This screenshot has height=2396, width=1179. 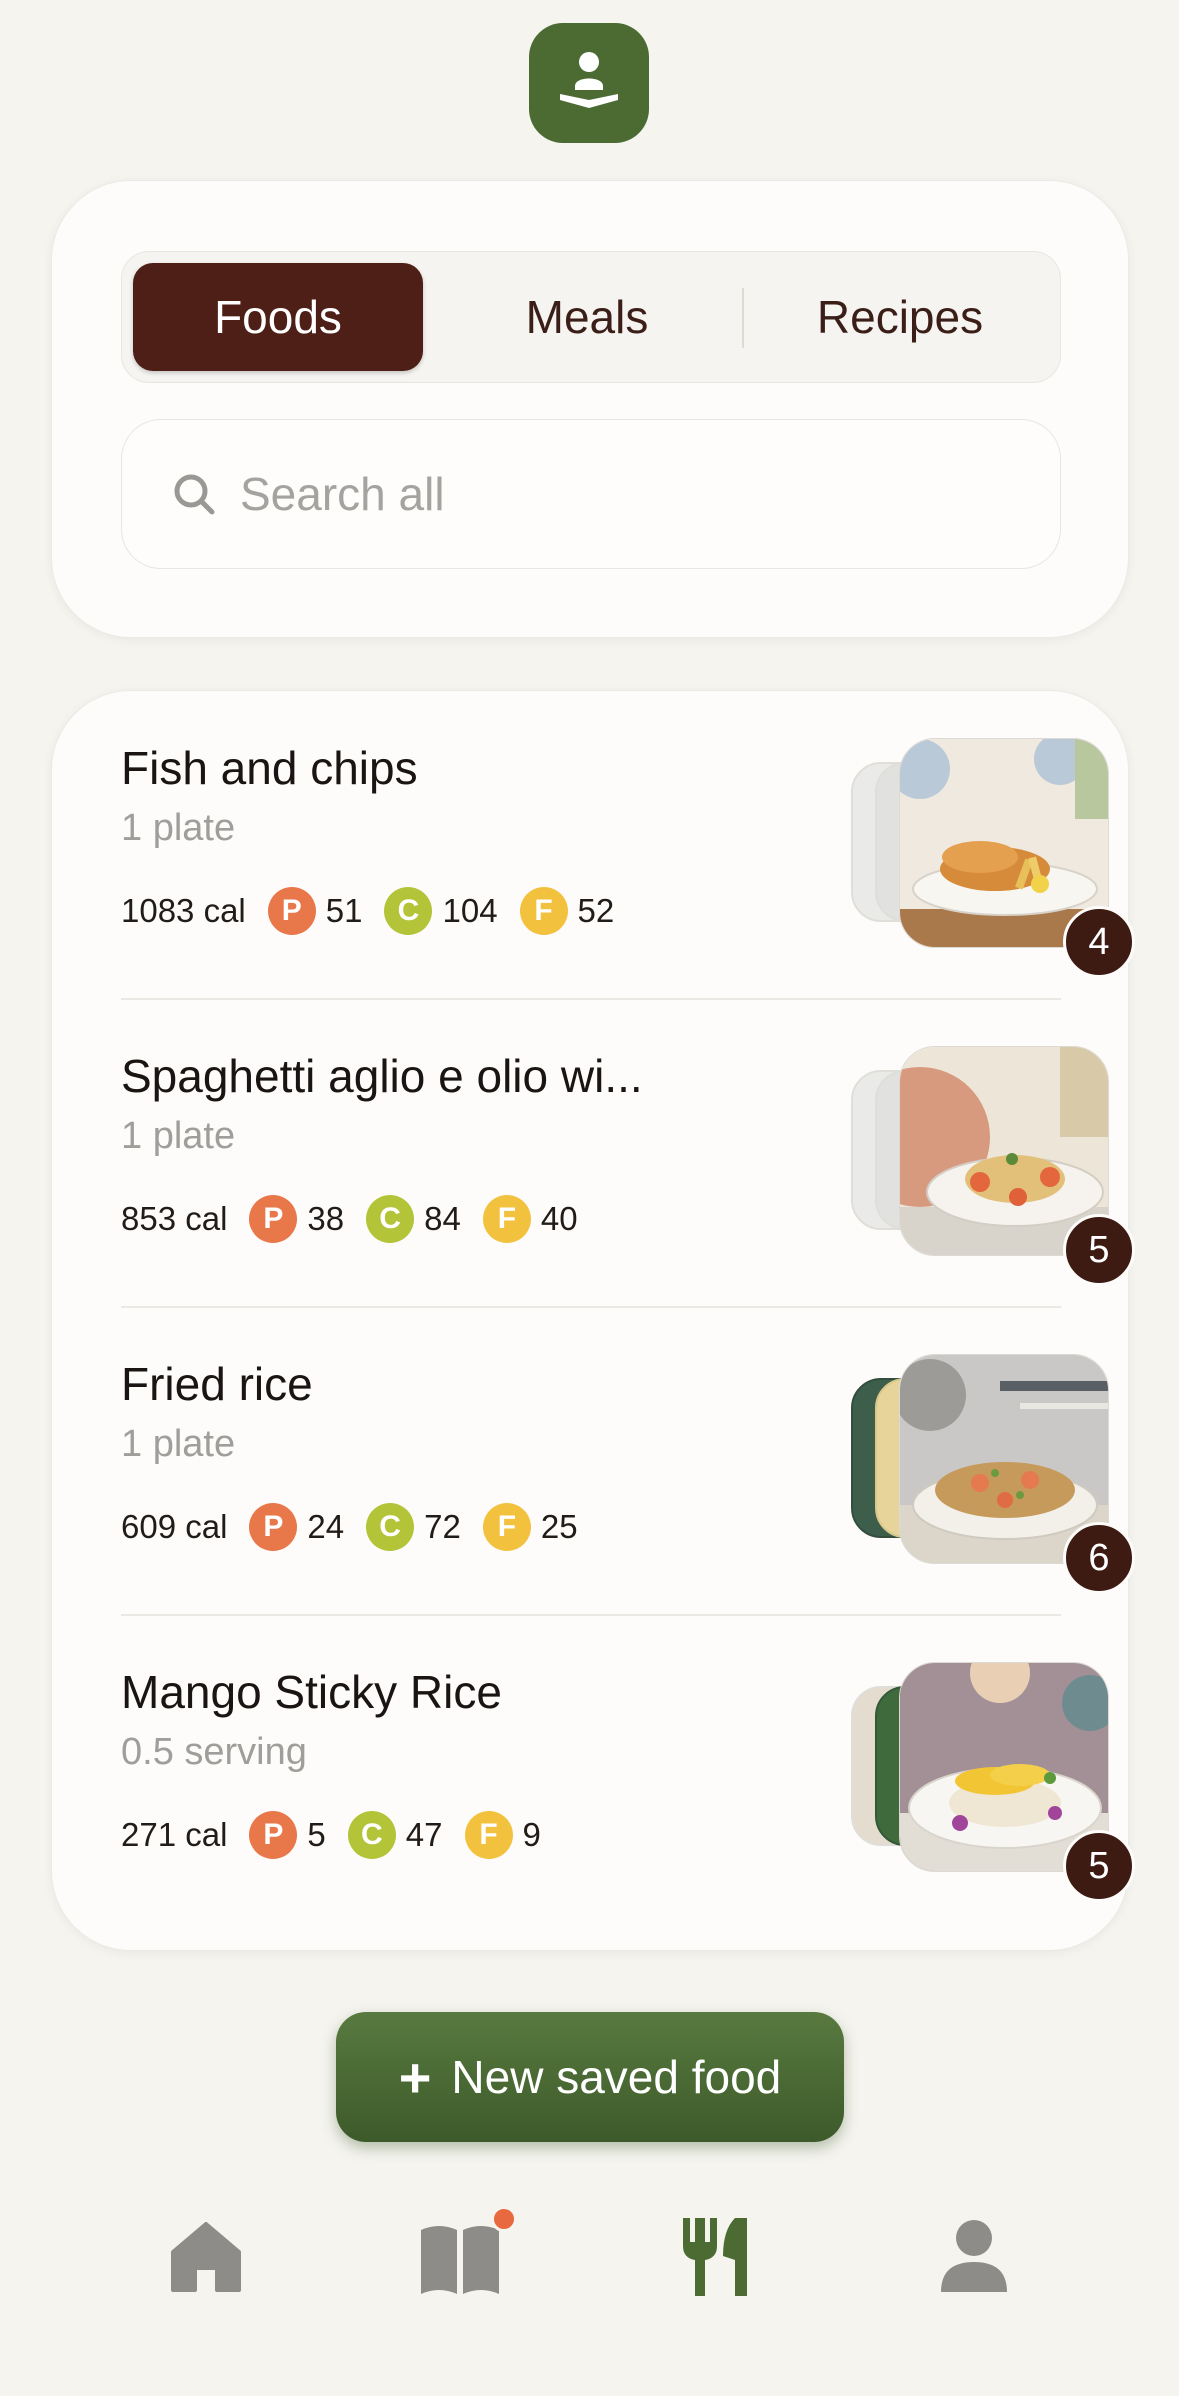 I want to click on tab-recipes: Recipes, so click(x=900, y=317).